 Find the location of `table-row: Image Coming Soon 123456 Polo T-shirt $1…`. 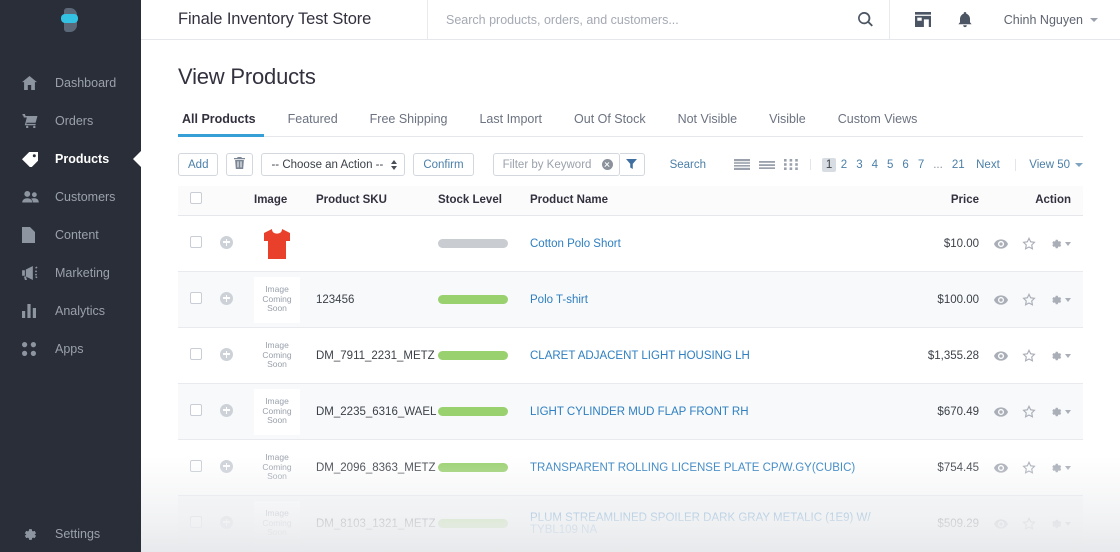

table-row: Image Coming Soon 123456 Polo T-shirt $1… is located at coordinates (630, 299).